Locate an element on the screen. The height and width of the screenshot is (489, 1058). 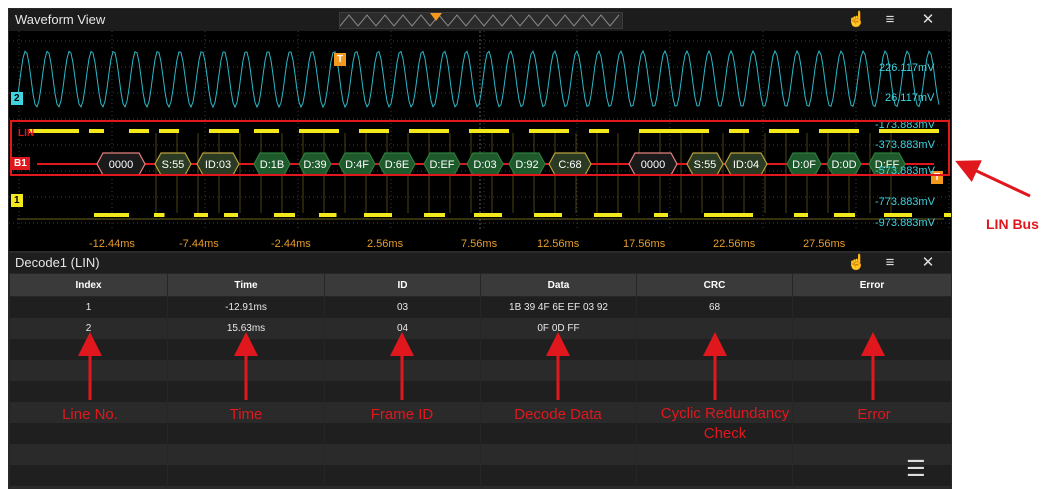
time-label: -7.44ms is located at coordinates (199, 244).